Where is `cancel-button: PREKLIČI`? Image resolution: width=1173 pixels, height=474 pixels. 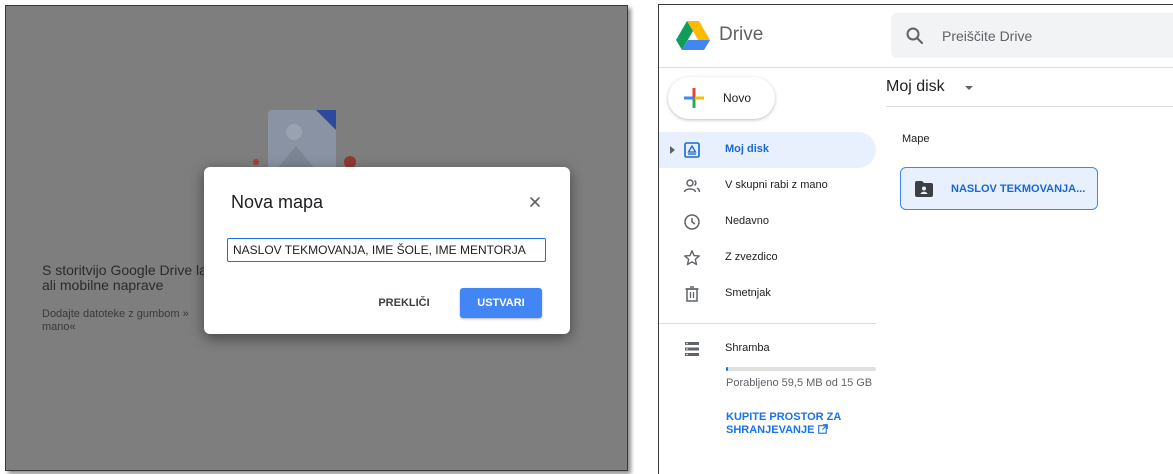 cancel-button: PREKLIČI is located at coordinates (404, 303).